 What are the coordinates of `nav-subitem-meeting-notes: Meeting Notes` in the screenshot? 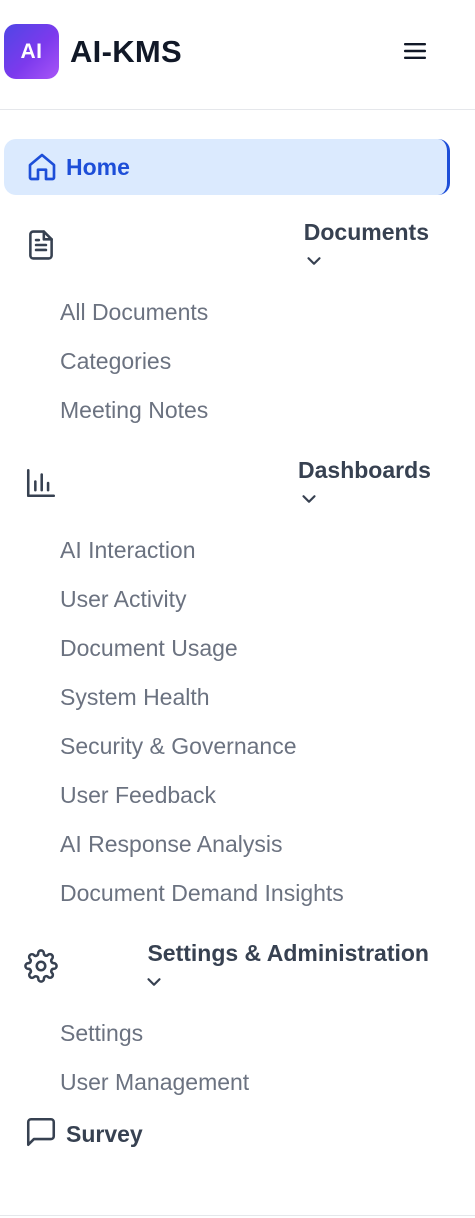 It's located at (134, 410).